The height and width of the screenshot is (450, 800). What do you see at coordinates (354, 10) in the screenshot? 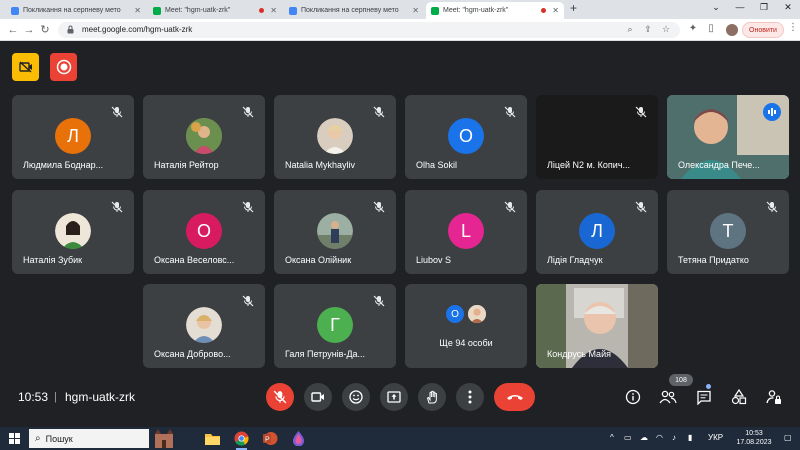
I see `browser-tab-3: Покликання на серпневу мето ✕` at bounding box center [354, 10].